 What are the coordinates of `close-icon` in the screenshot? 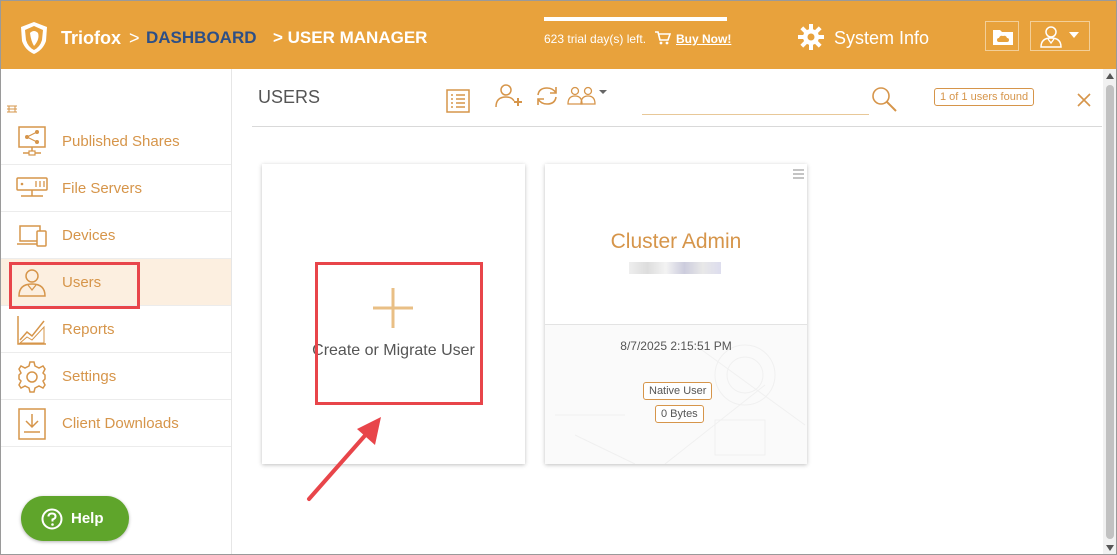 It's located at (1084, 100).